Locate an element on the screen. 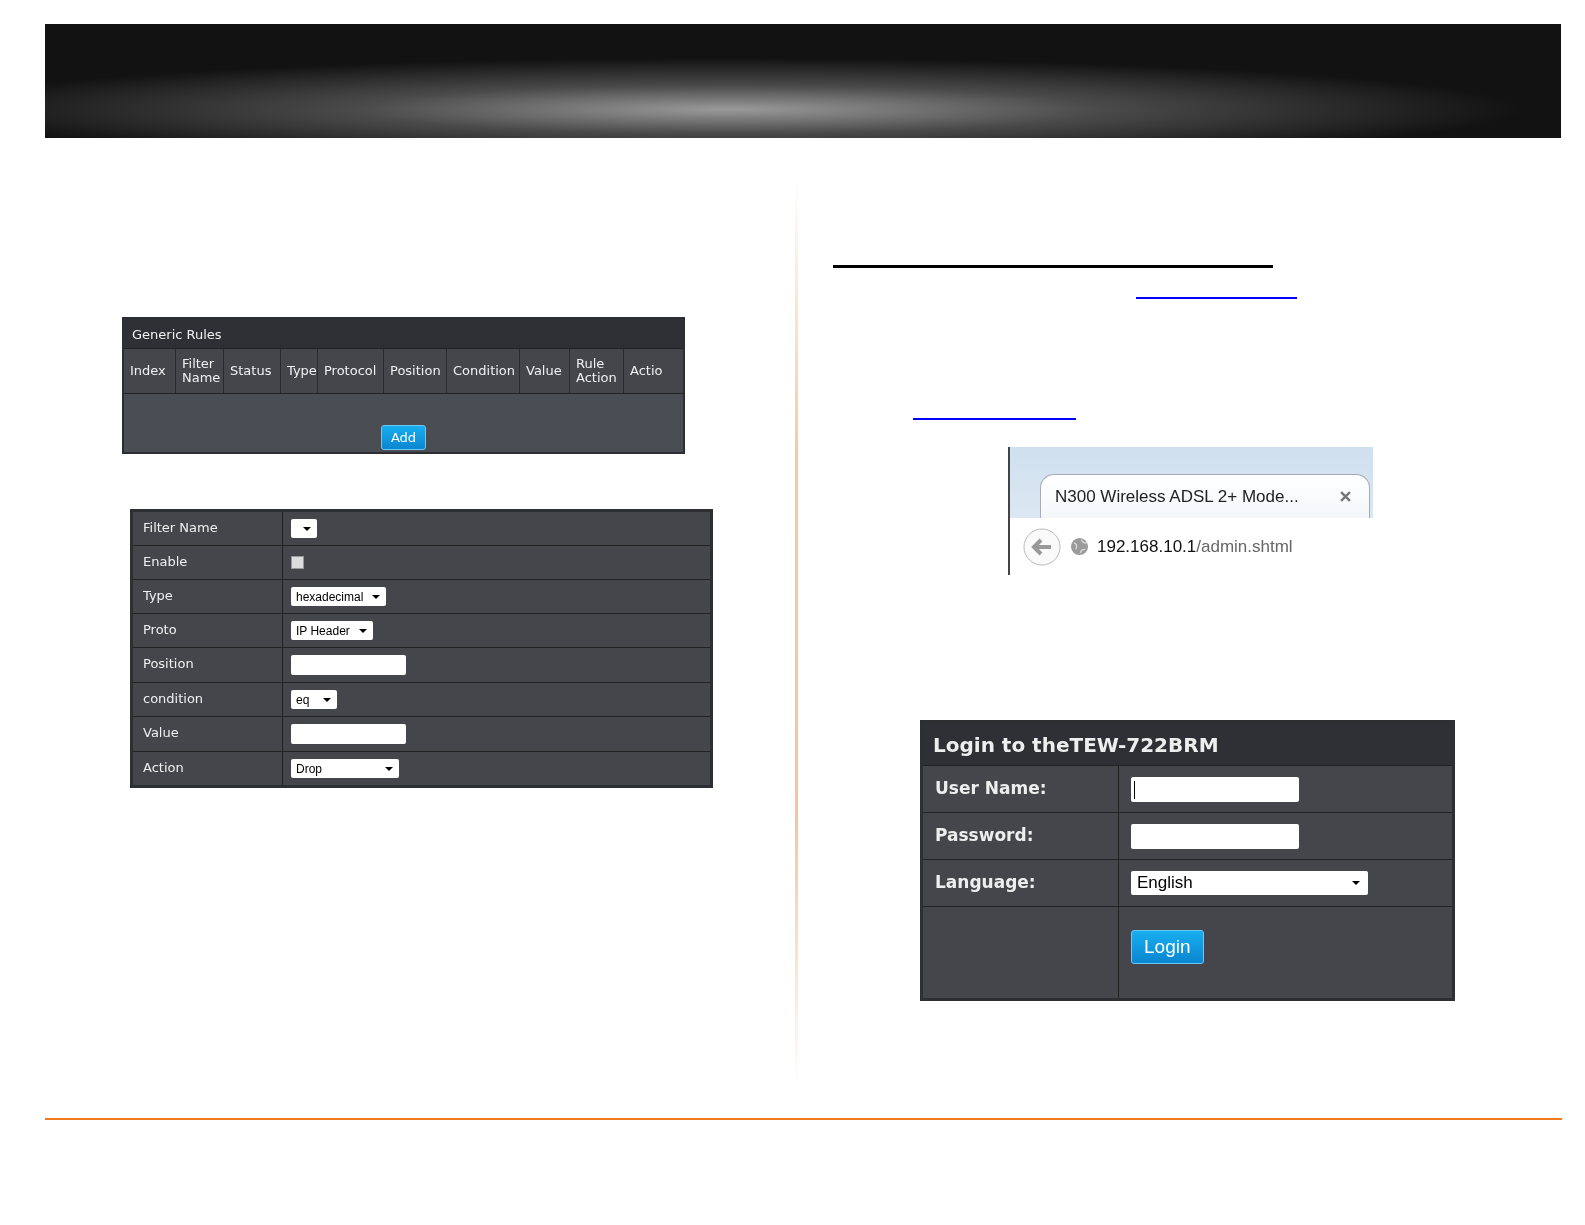 This screenshot has height=1225, width=1585. field-label: Enable is located at coordinates (208, 562).